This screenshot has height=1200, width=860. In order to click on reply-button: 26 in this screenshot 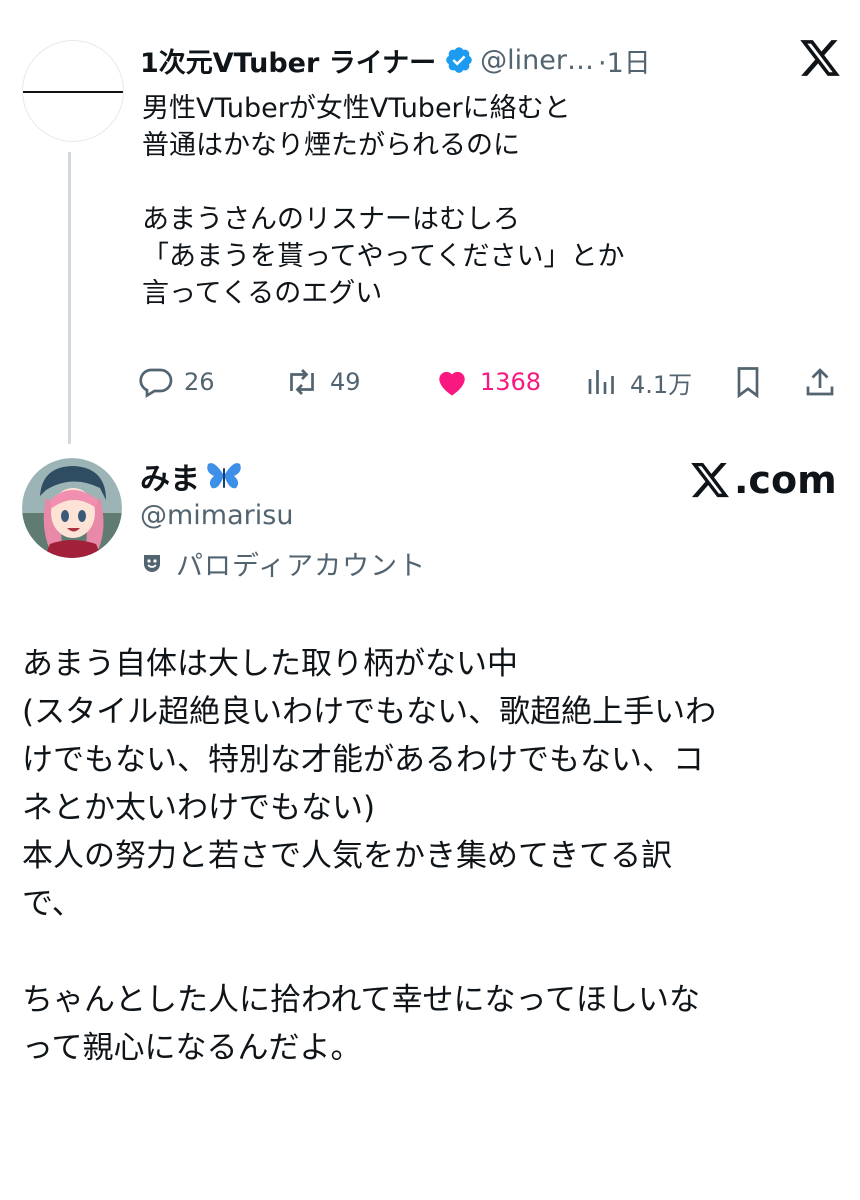, I will do `click(176, 382)`.